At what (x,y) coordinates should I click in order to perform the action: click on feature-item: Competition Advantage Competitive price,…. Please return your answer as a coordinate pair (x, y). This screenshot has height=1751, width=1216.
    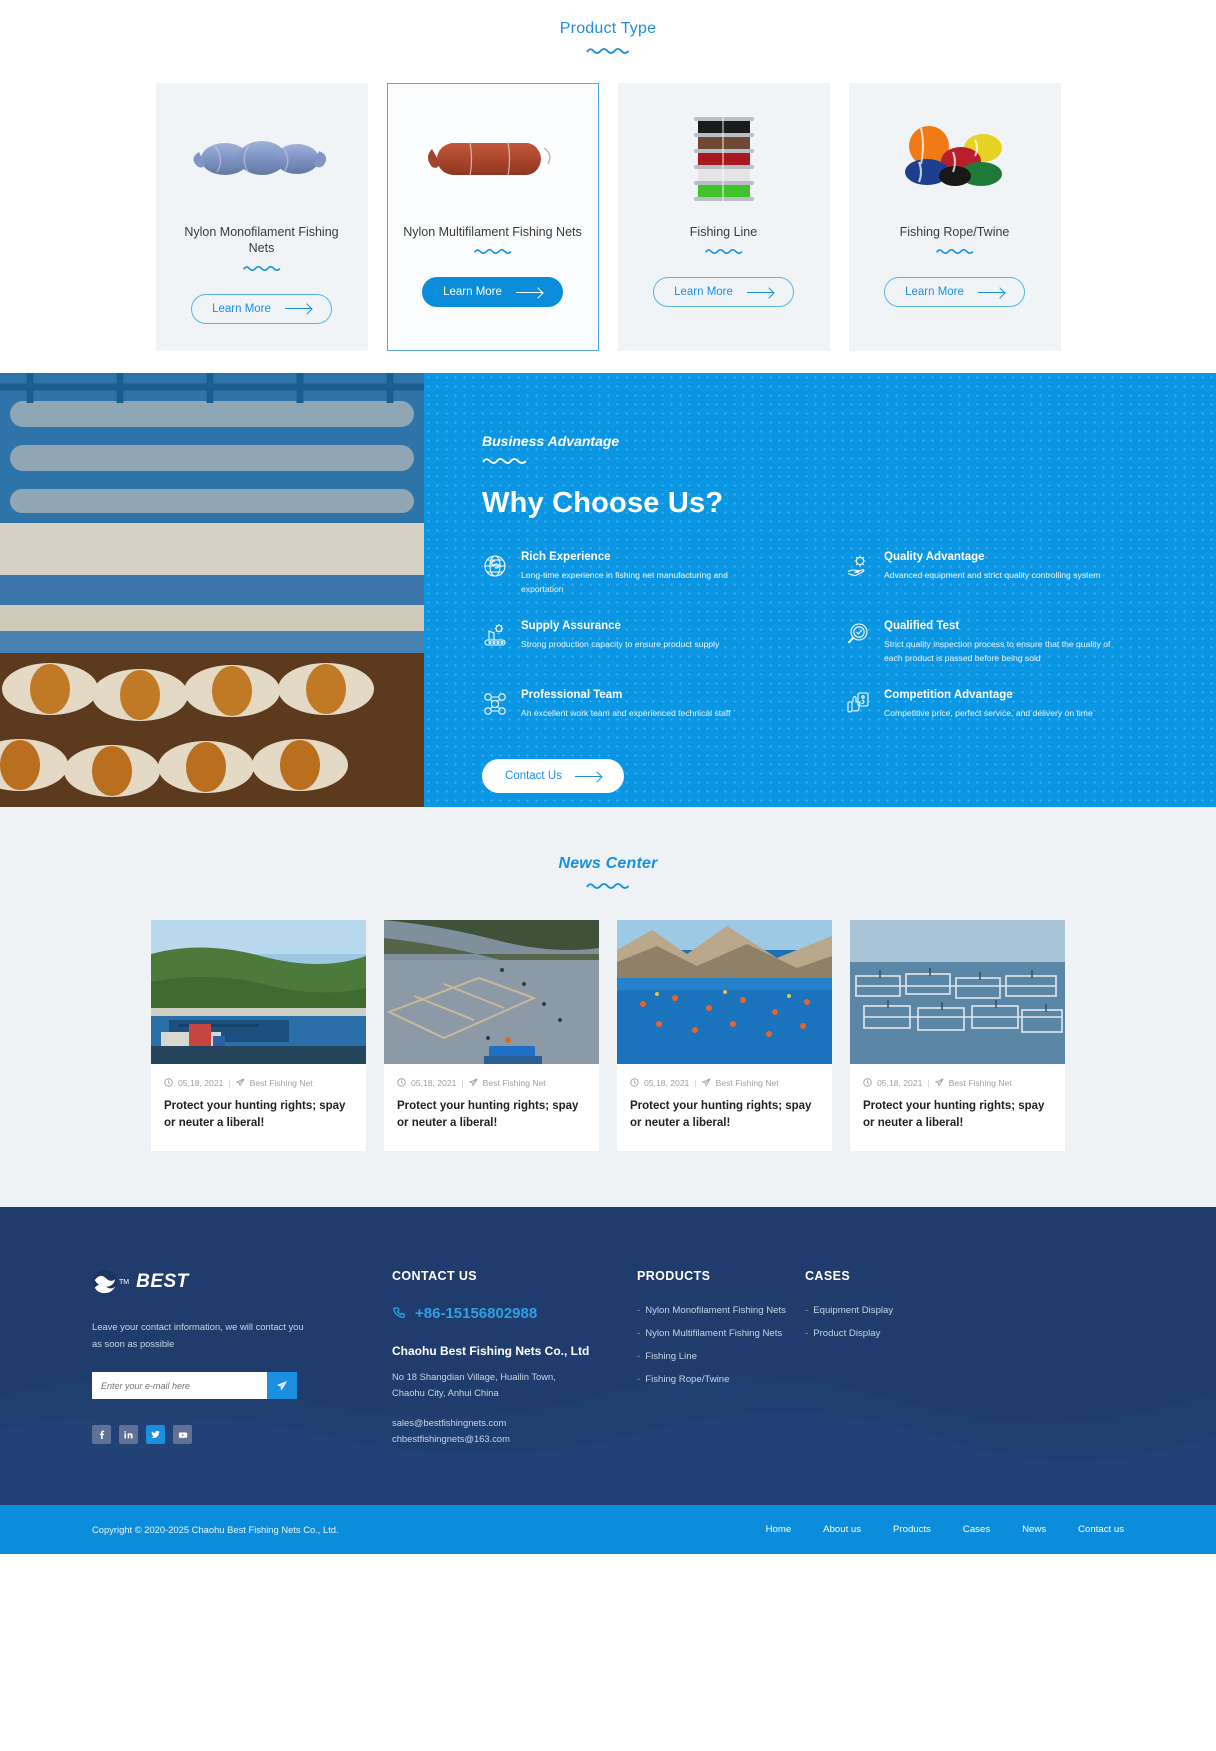
    Looking at the image, I should click on (1009, 705).